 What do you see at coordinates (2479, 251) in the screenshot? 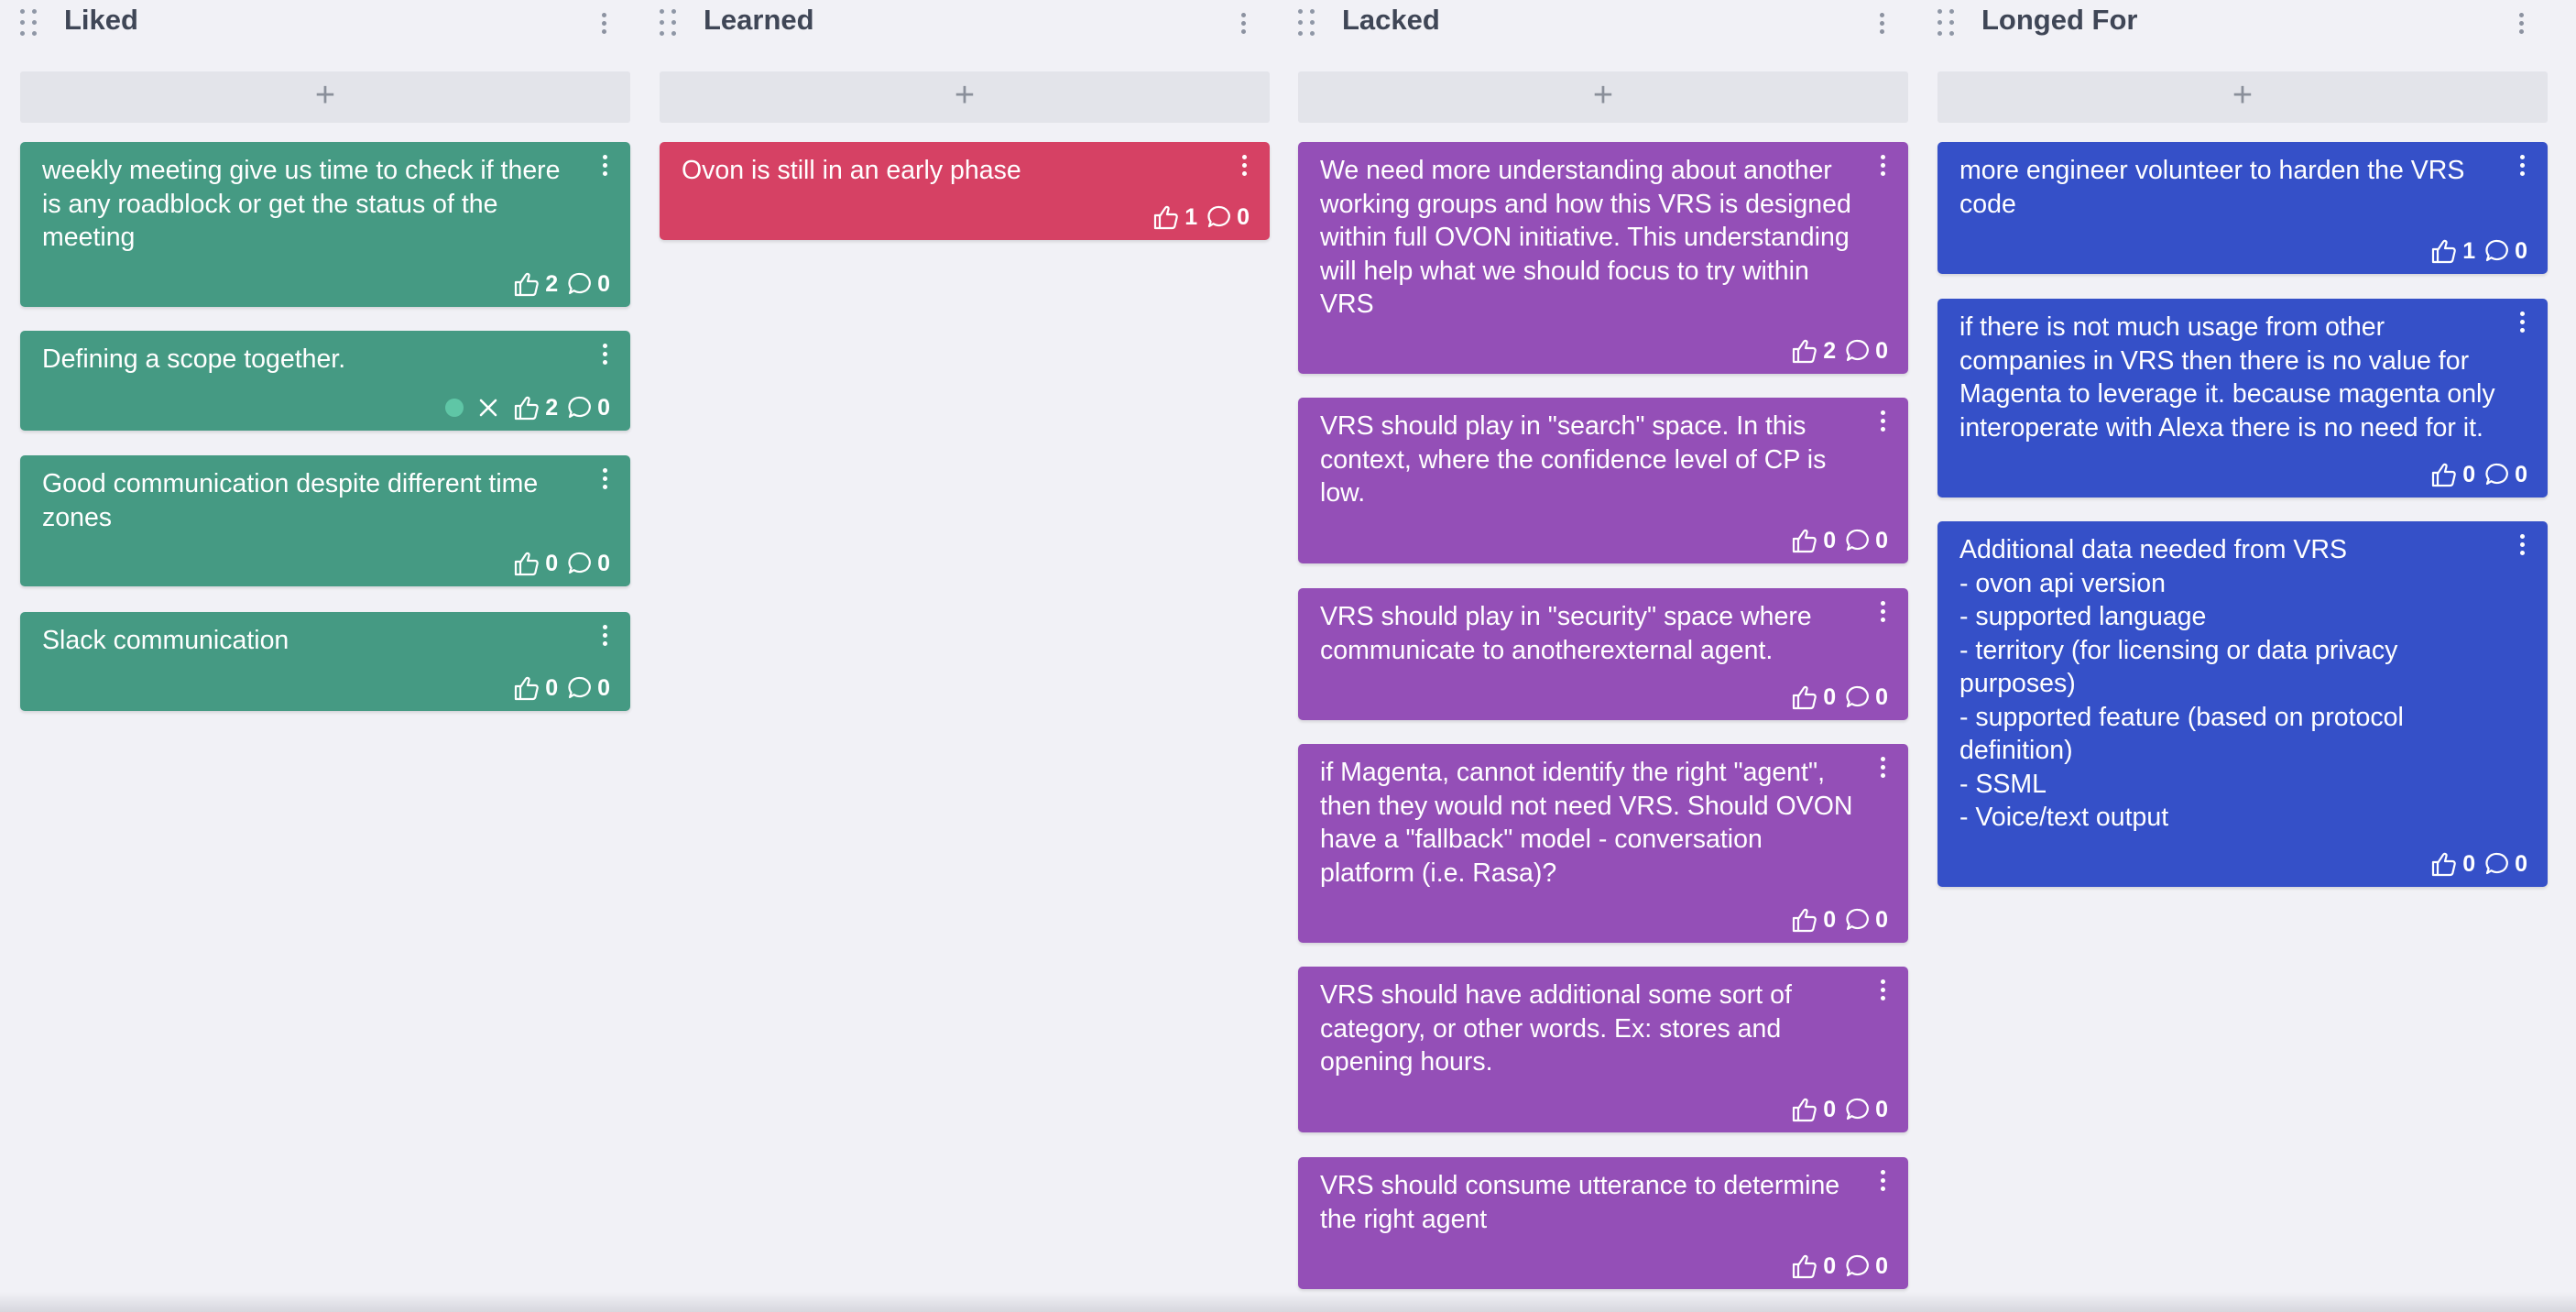
I see `card-footer: 1 0` at bounding box center [2479, 251].